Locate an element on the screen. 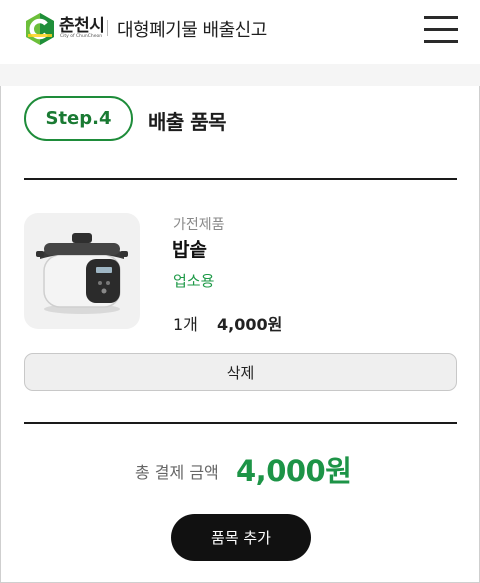  section-divider-bottom is located at coordinates (240, 423).